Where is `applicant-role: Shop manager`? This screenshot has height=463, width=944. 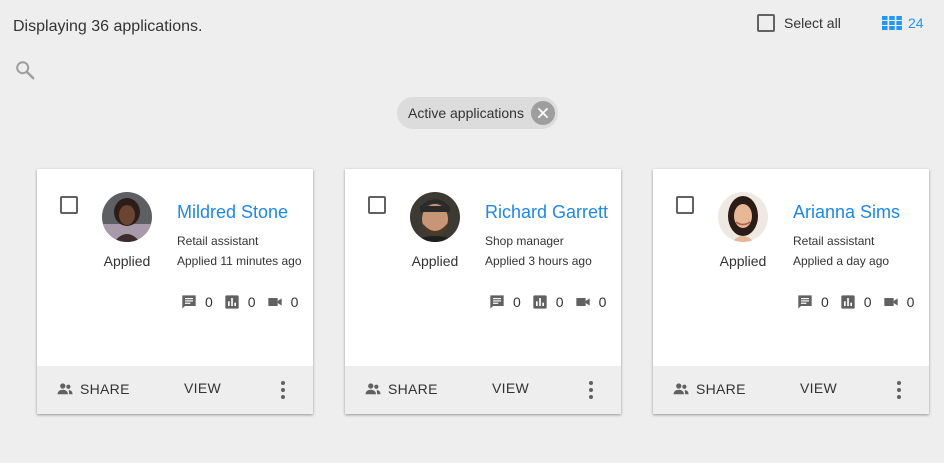 applicant-role: Shop manager is located at coordinates (524, 241).